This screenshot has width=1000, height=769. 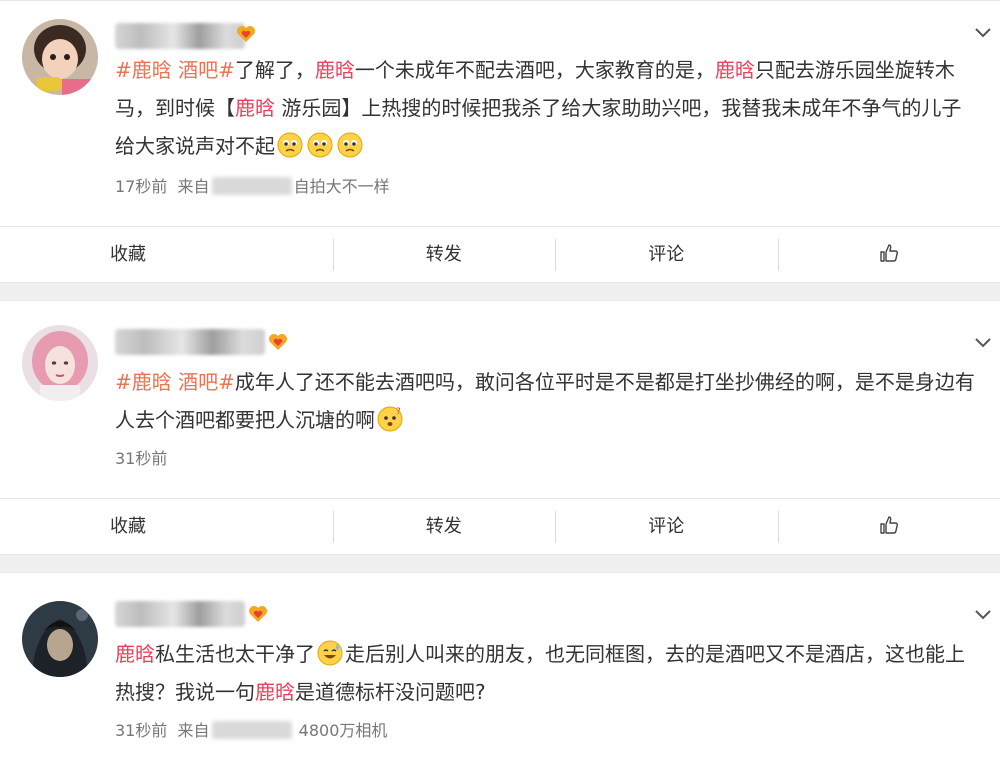 What do you see at coordinates (330, 653) in the screenshot?
I see `sweat-smile-emoji-icon` at bounding box center [330, 653].